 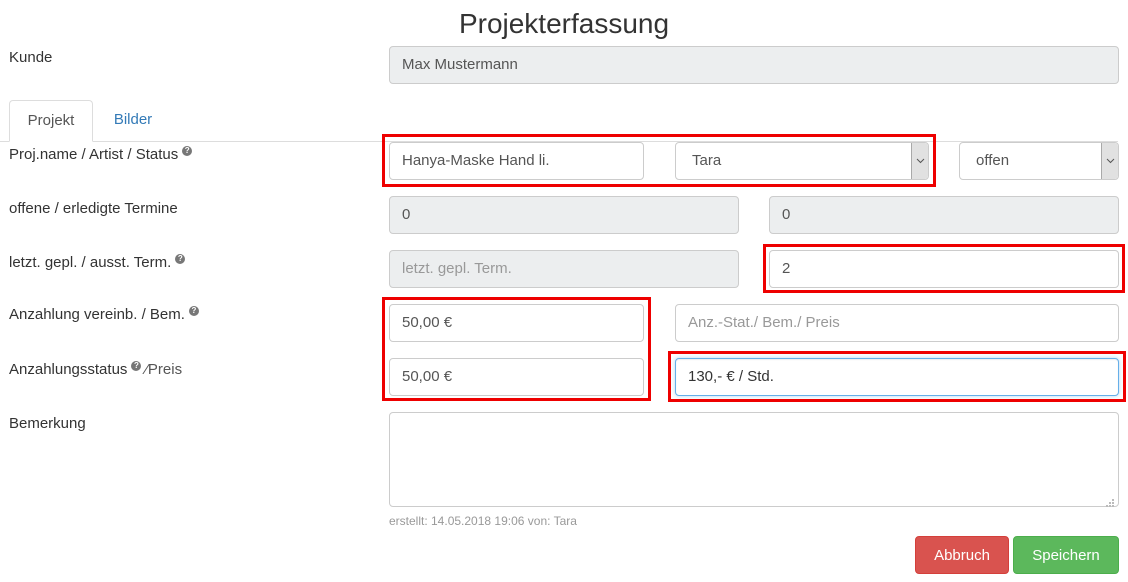 I want to click on status-select-value: offen, so click(x=993, y=160).